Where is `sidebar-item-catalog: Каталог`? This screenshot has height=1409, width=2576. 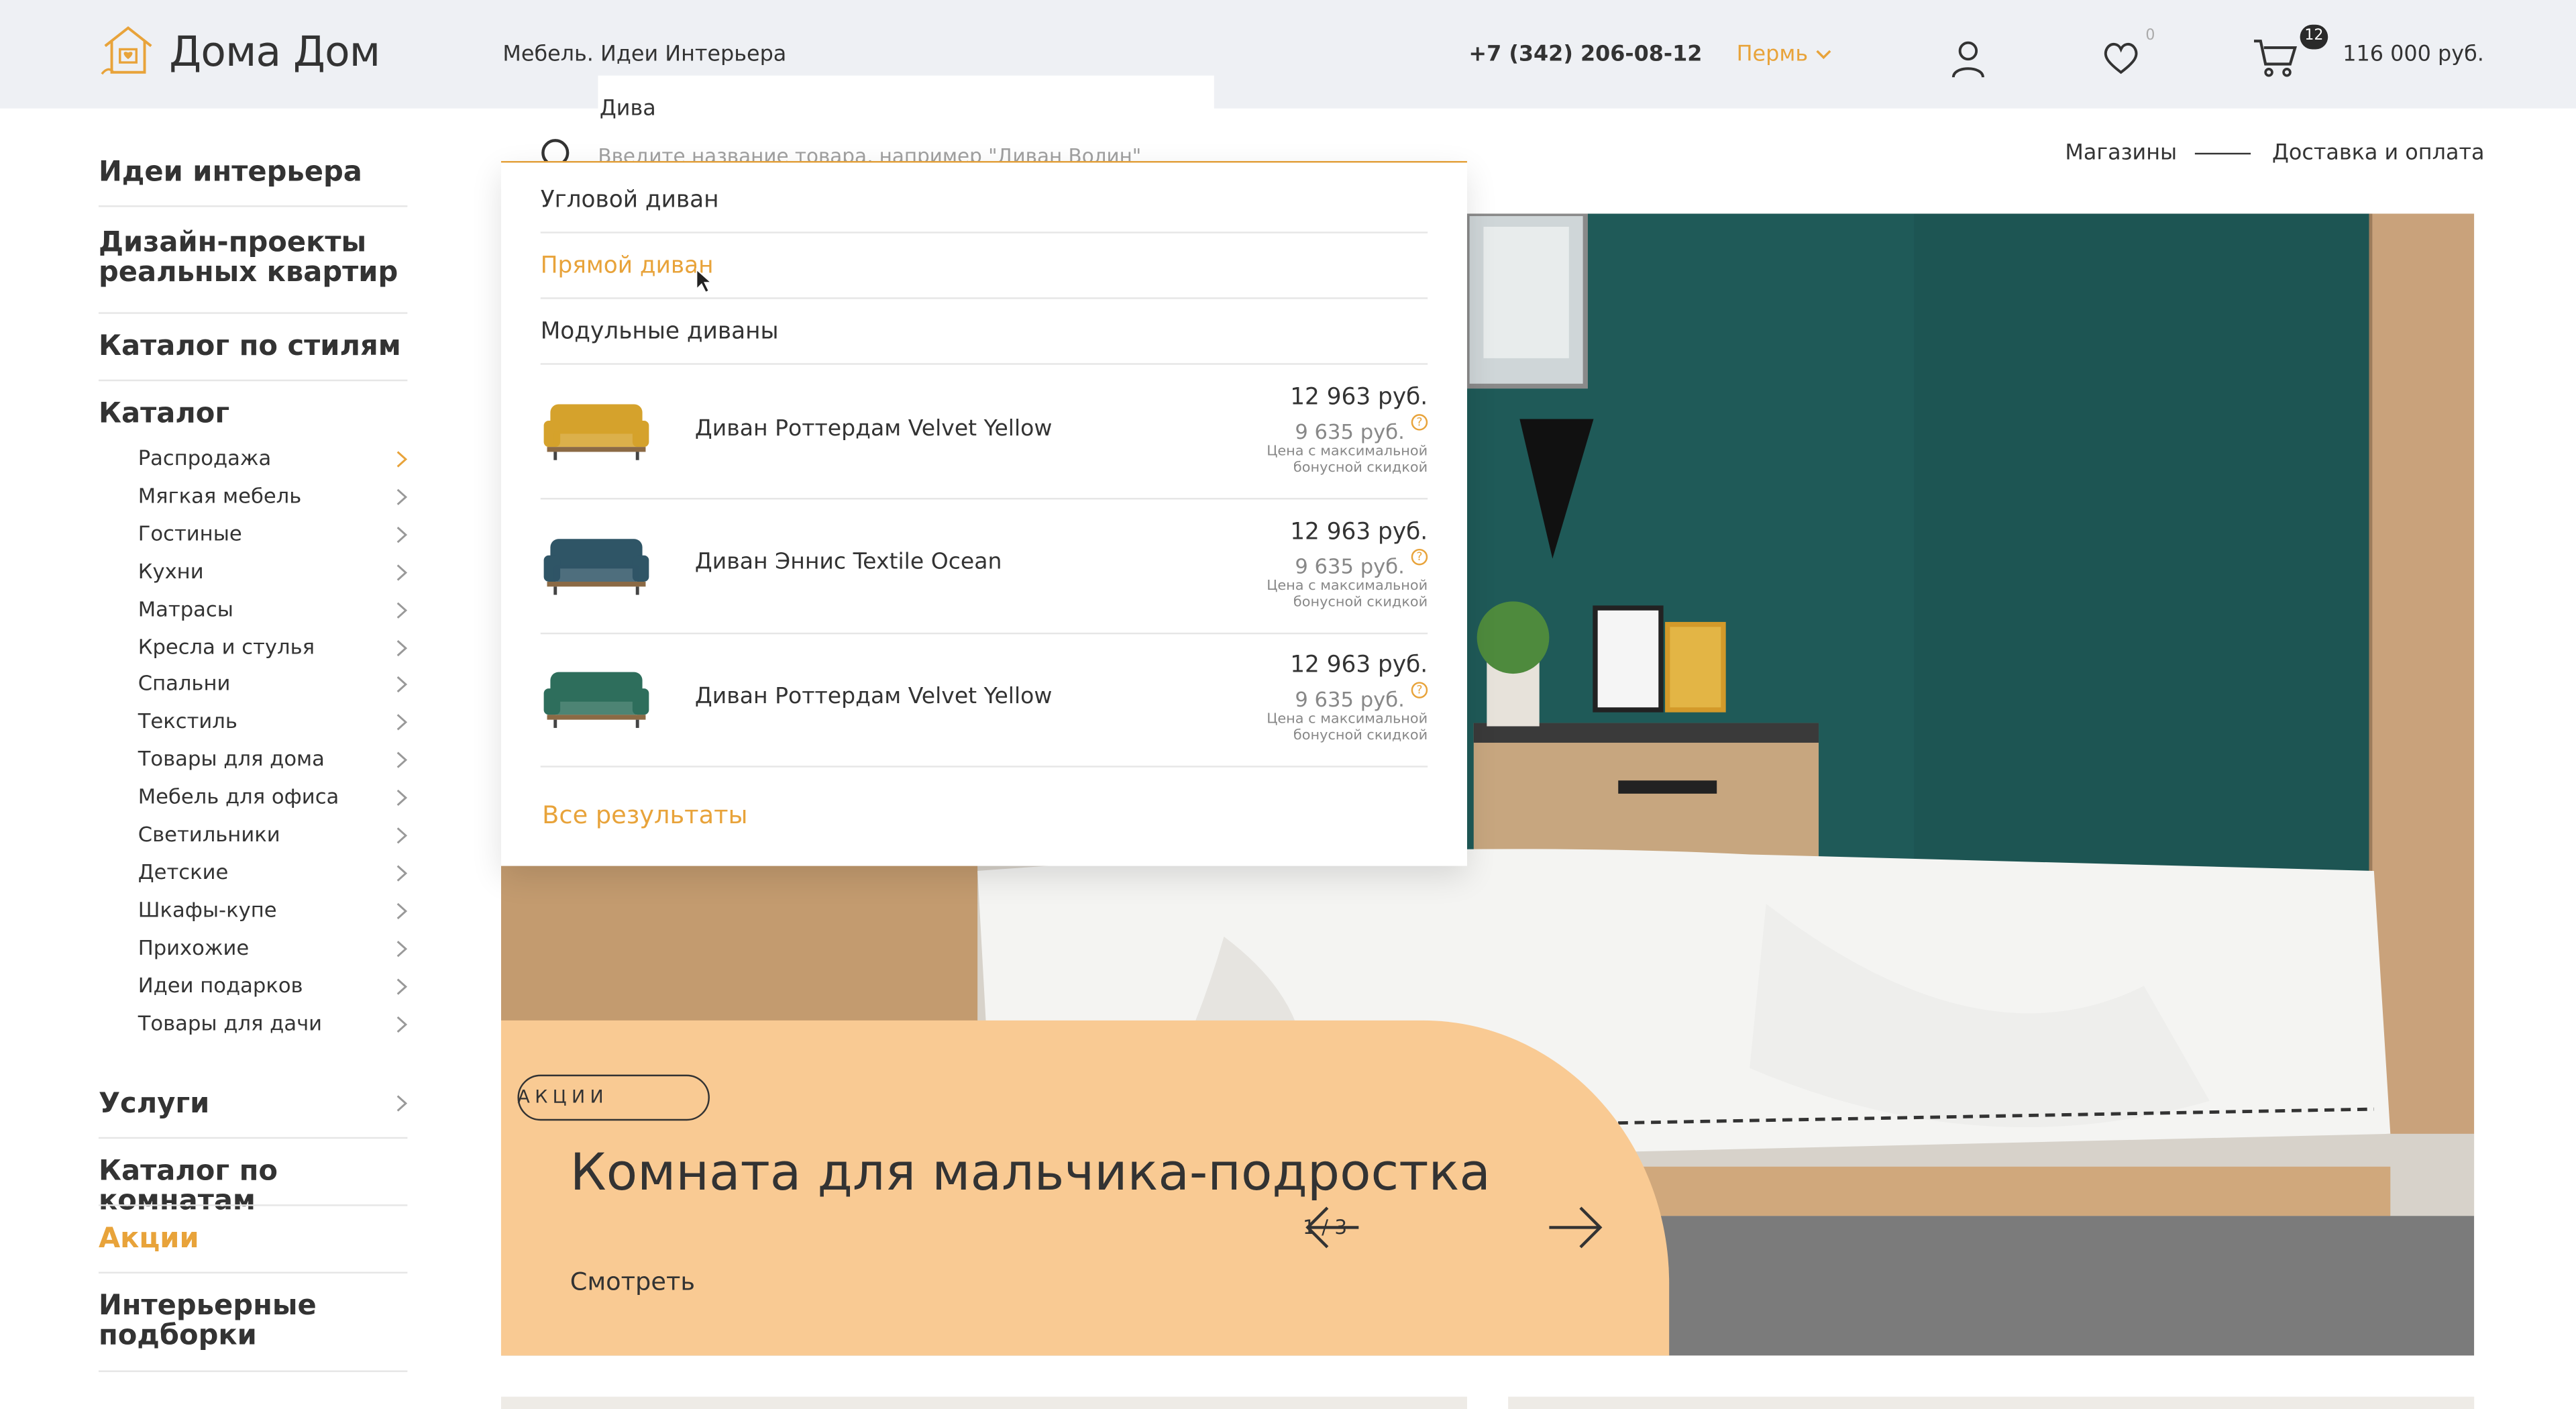 sidebar-item-catalog: Каталог is located at coordinates (253, 414).